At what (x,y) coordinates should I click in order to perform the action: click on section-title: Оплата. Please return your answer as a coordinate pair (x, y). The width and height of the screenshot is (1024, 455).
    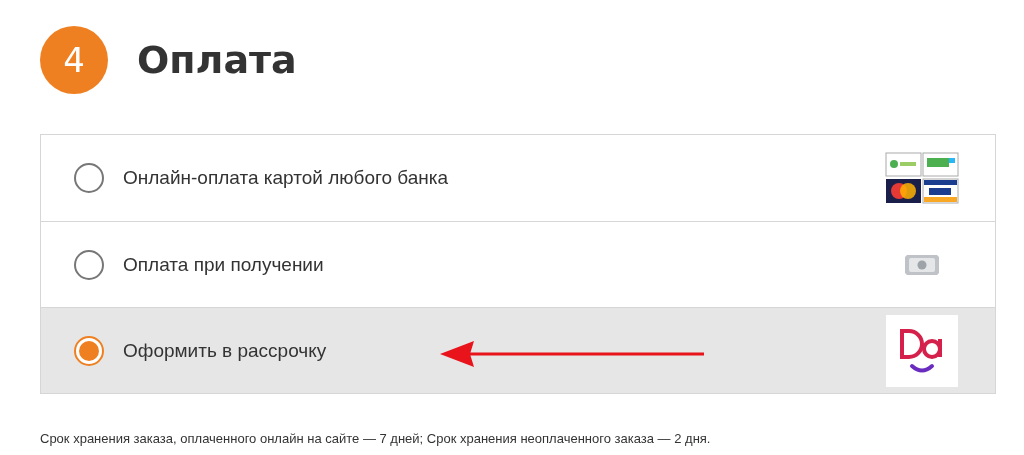
    Looking at the image, I should click on (217, 60).